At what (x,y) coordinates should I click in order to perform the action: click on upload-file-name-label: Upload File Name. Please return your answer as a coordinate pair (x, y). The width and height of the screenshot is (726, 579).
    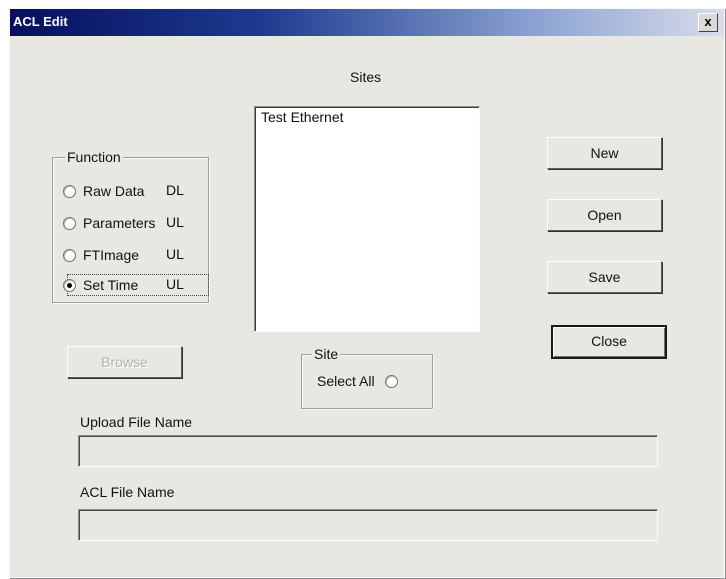
    Looking at the image, I should click on (136, 422).